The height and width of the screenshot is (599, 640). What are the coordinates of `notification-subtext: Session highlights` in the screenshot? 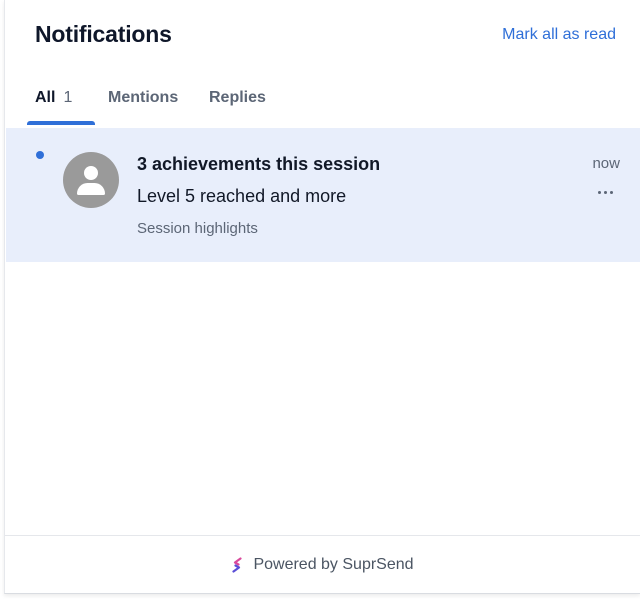 It's located at (197, 228).